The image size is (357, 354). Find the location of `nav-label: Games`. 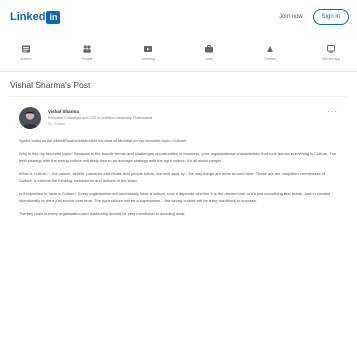

nav-label: Games is located at coordinates (270, 59).